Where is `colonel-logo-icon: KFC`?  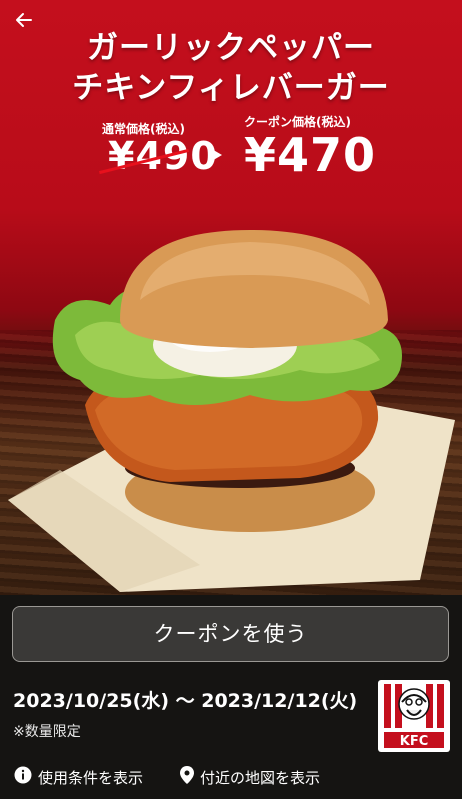 colonel-logo-icon: KFC is located at coordinates (414, 716).